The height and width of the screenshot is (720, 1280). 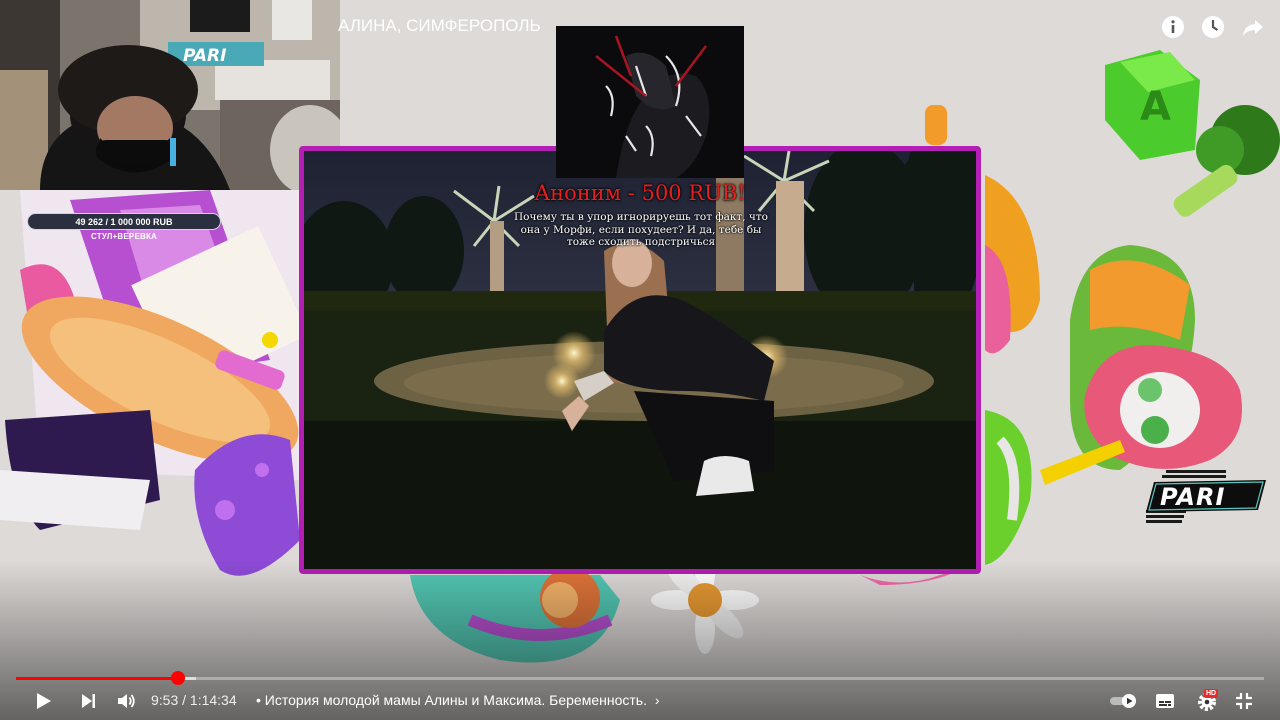 I want to click on chapter-chevron-icon: ›, so click(x=657, y=700).